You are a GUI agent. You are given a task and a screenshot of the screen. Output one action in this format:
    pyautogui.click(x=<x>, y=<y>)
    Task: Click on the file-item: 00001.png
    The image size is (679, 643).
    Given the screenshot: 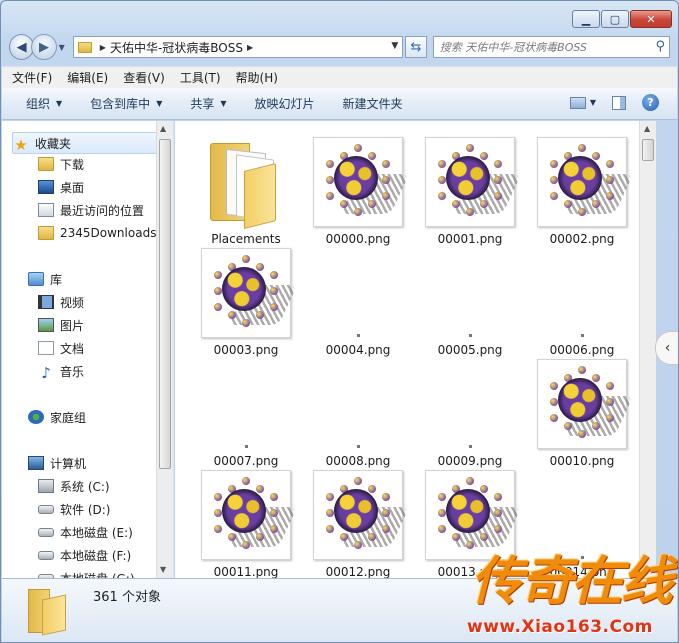 What is the action you would take?
    pyautogui.click(x=472, y=191)
    